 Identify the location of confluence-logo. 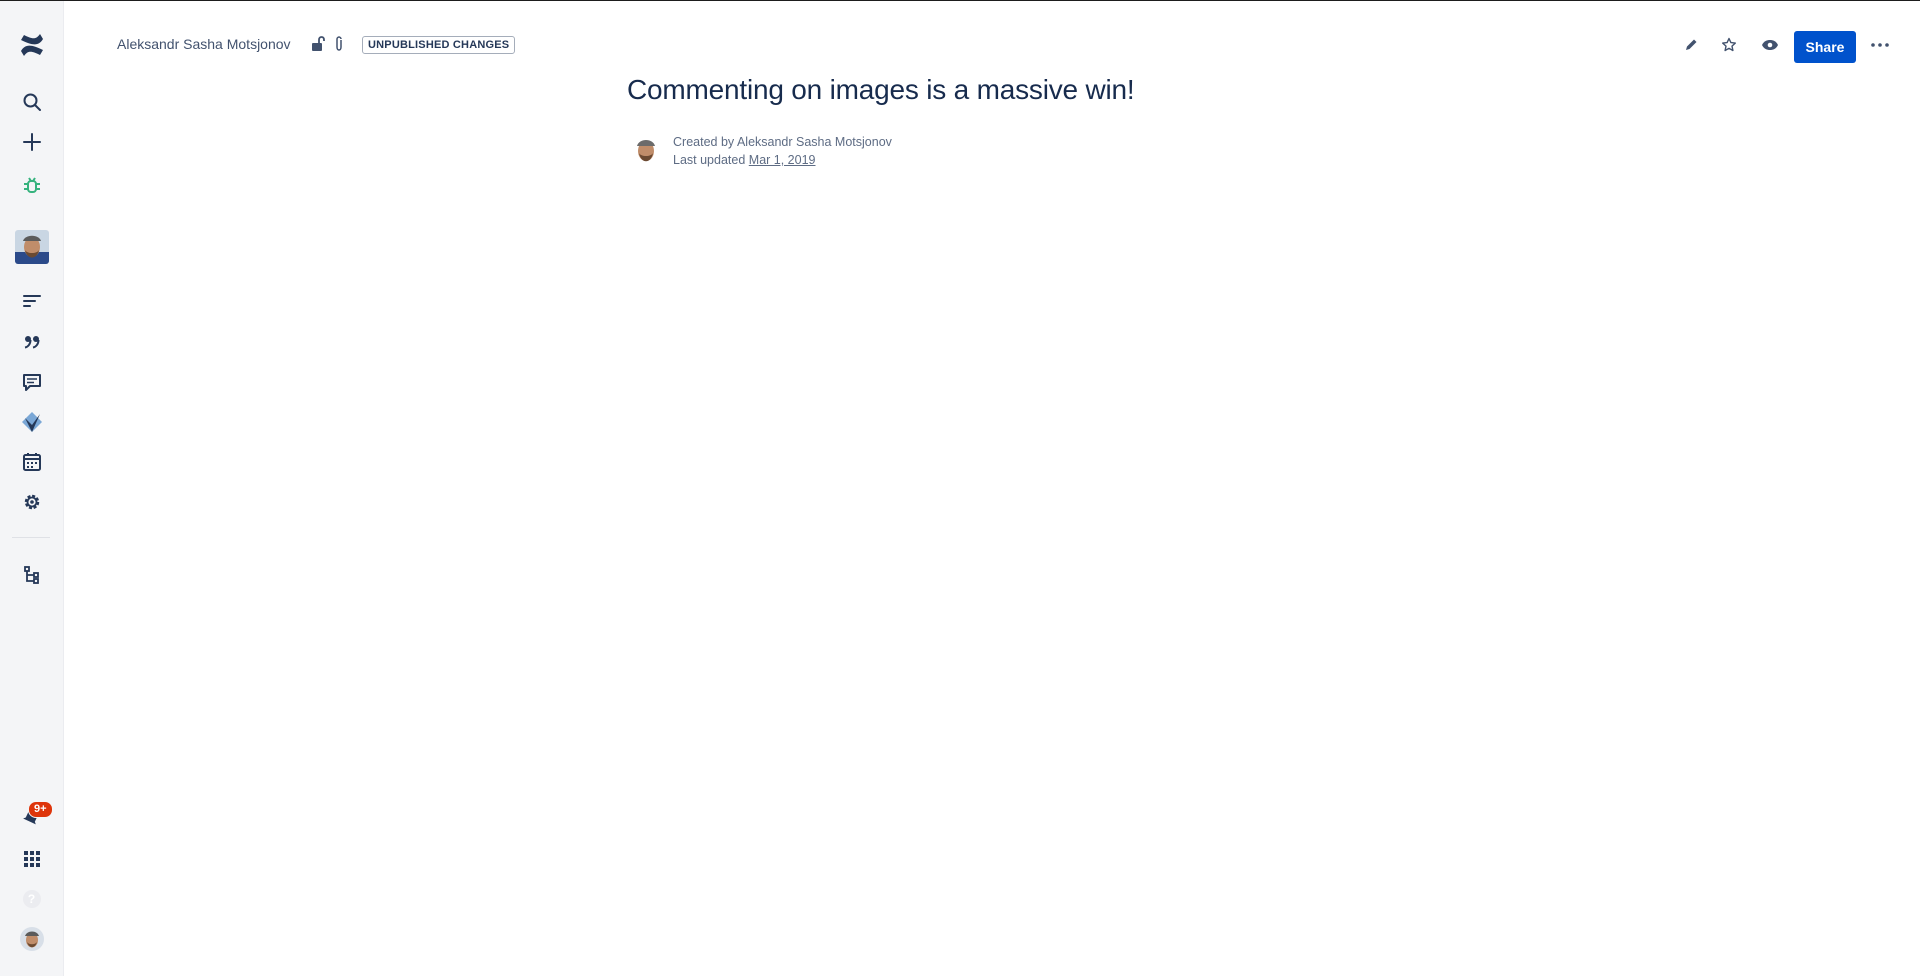
(31, 45).